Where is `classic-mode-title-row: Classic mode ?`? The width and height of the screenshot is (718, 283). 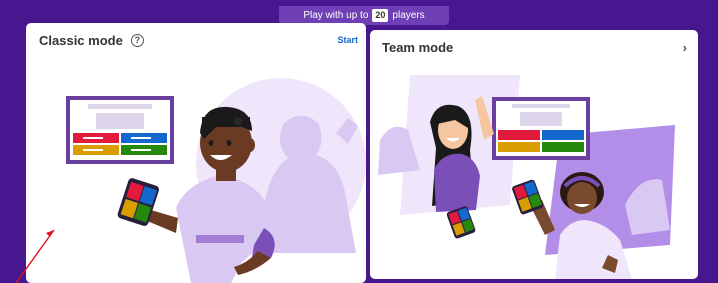
classic-mode-title-row: Classic mode ? is located at coordinates (91, 40).